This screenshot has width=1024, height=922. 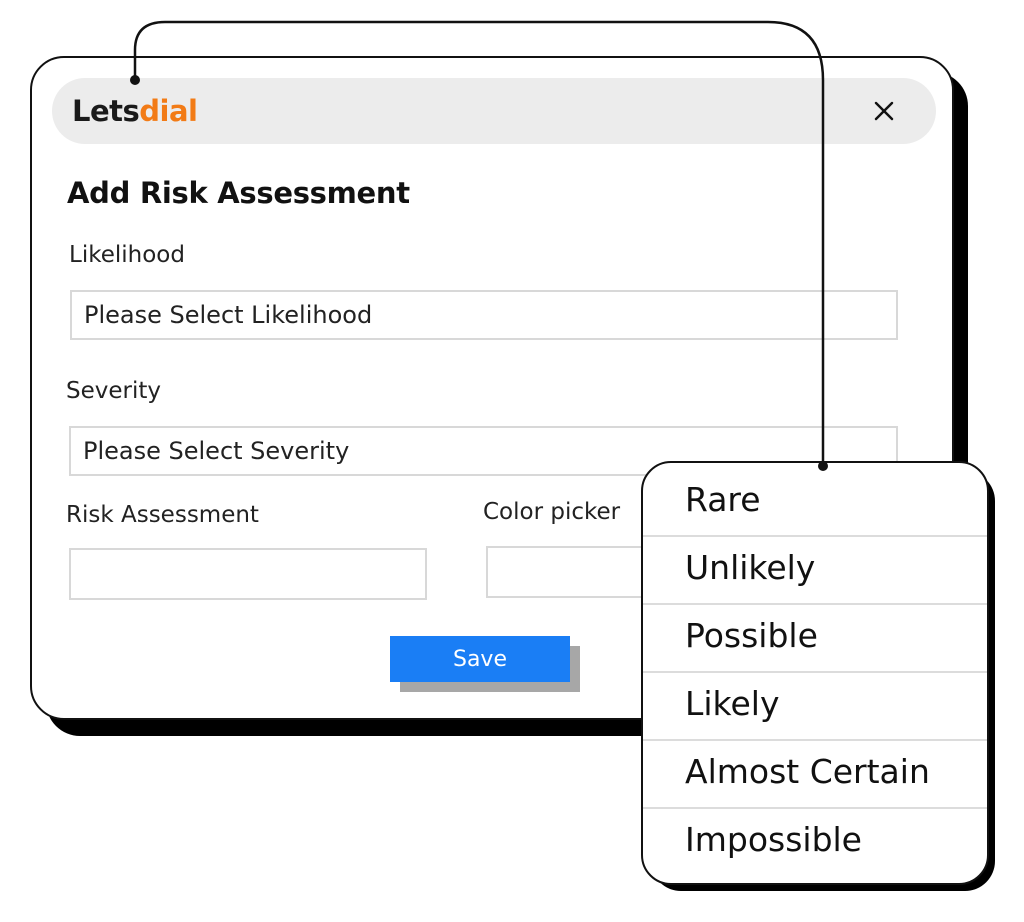 What do you see at coordinates (106, 111) in the screenshot?
I see `logo-text-lets: Lets` at bounding box center [106, 111].